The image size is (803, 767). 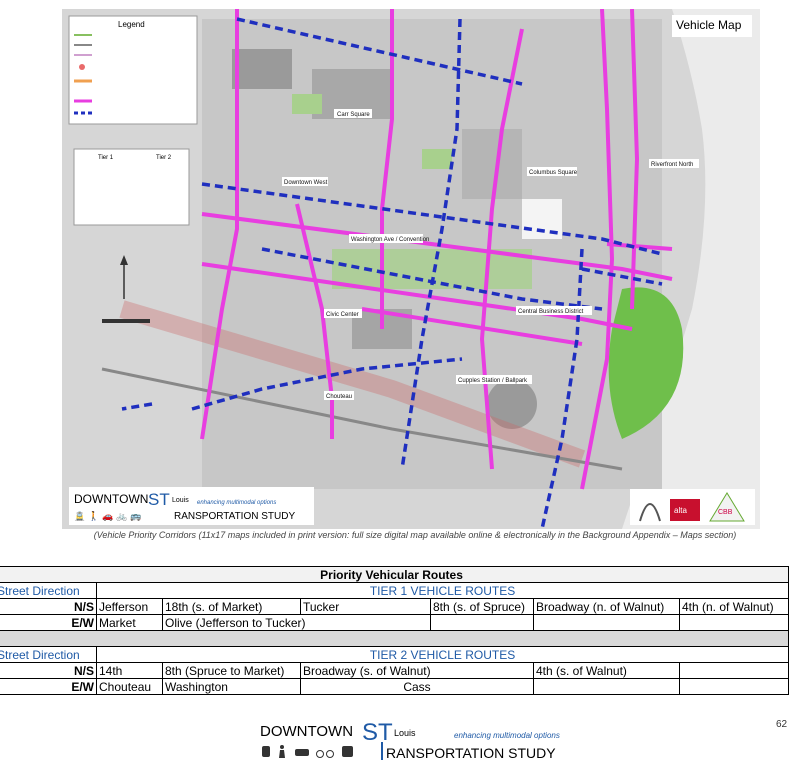 I want to click on tram-icon, so click(x=266, y=751).